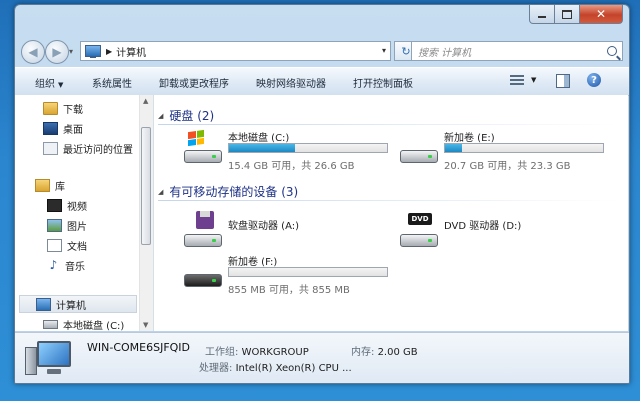 Image resolution: width=640 pixels, height=401 pixels. What do you see at coordinates (483, 226) in the screenshot?
I see `drive-name: DVD 驱动器 (D:)` at bounding box center [483, 226].